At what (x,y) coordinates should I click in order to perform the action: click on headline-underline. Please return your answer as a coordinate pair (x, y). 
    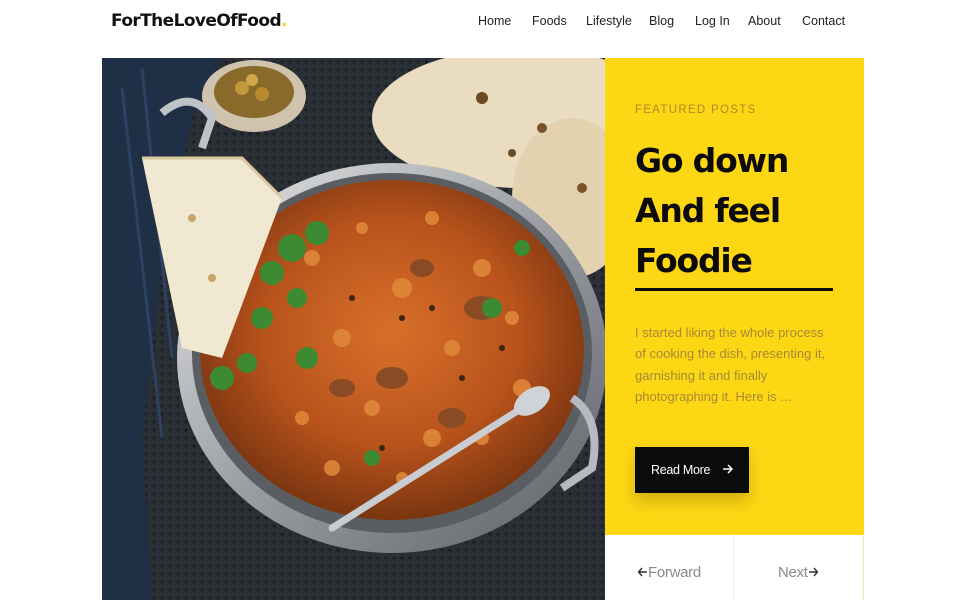
    Looking at the image, I should click on (734, 289).